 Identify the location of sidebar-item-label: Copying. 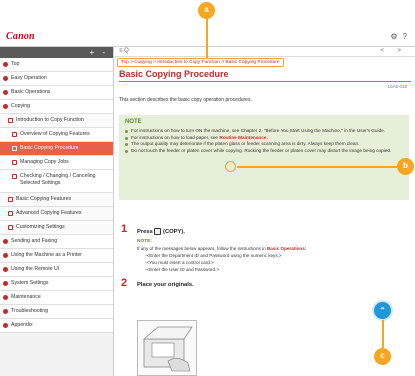
(21, 106).